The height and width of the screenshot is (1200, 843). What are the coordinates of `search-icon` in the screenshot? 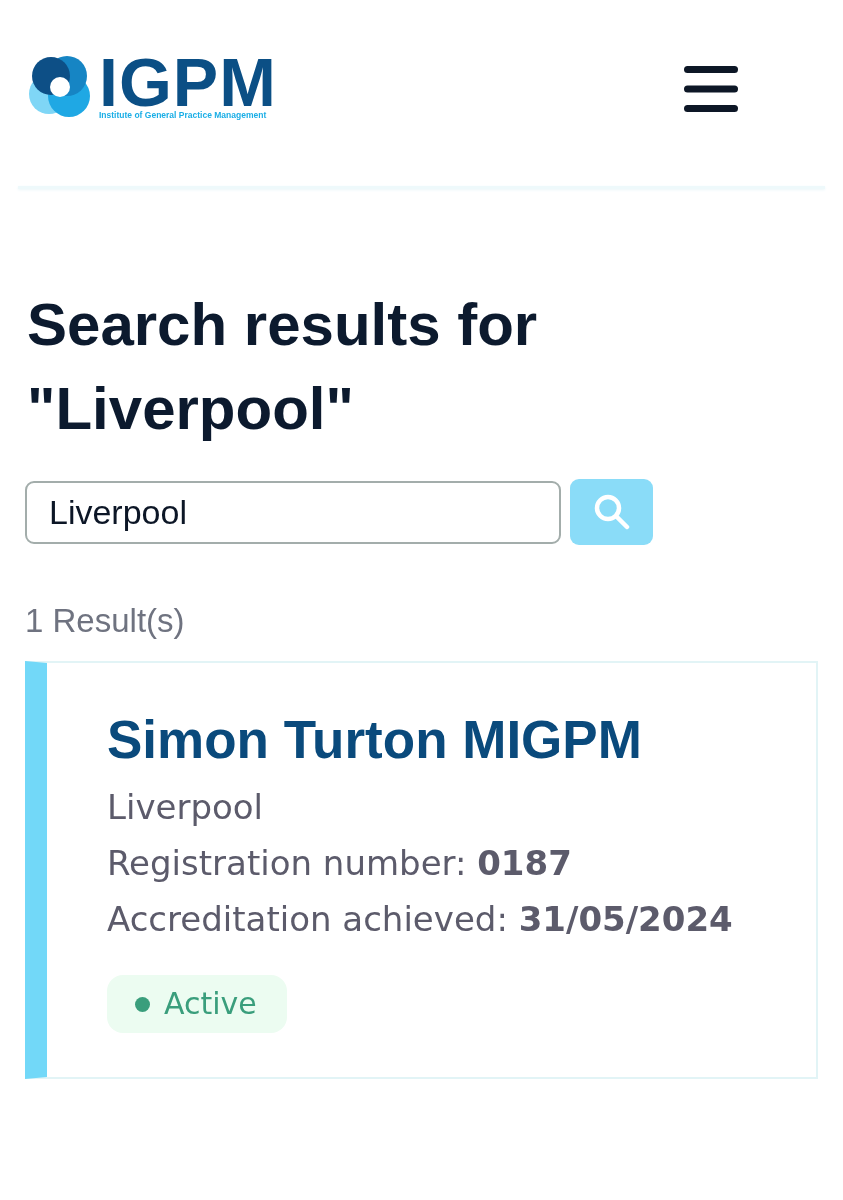 It's located at (611, 512).